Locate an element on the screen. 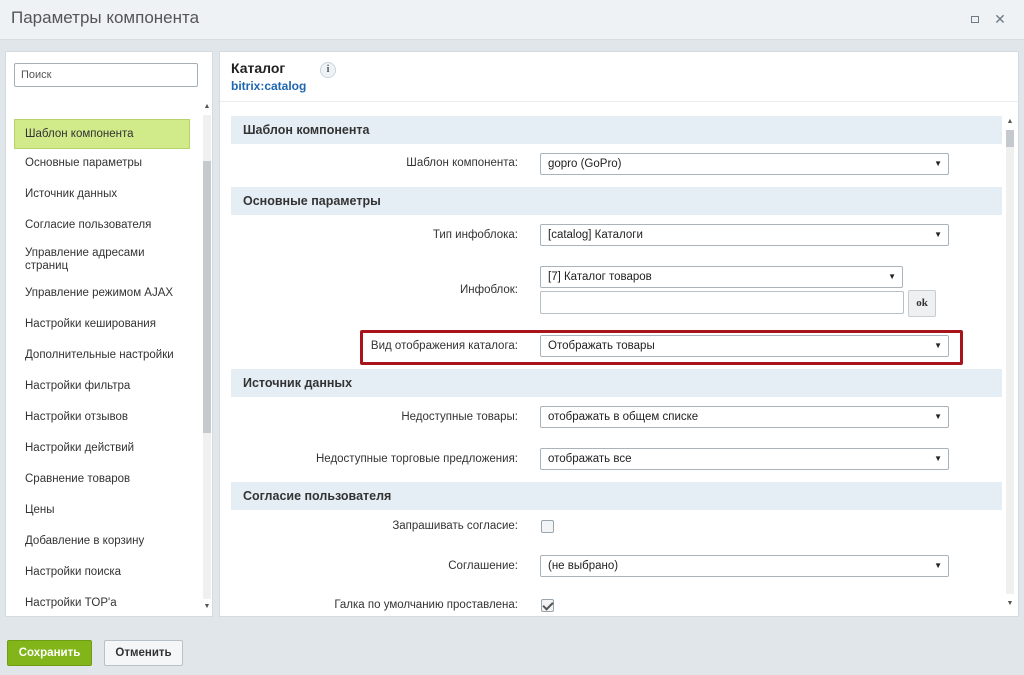  unavailable-select: отображать в общем списке ▼ is located at coordinates (744, 417).